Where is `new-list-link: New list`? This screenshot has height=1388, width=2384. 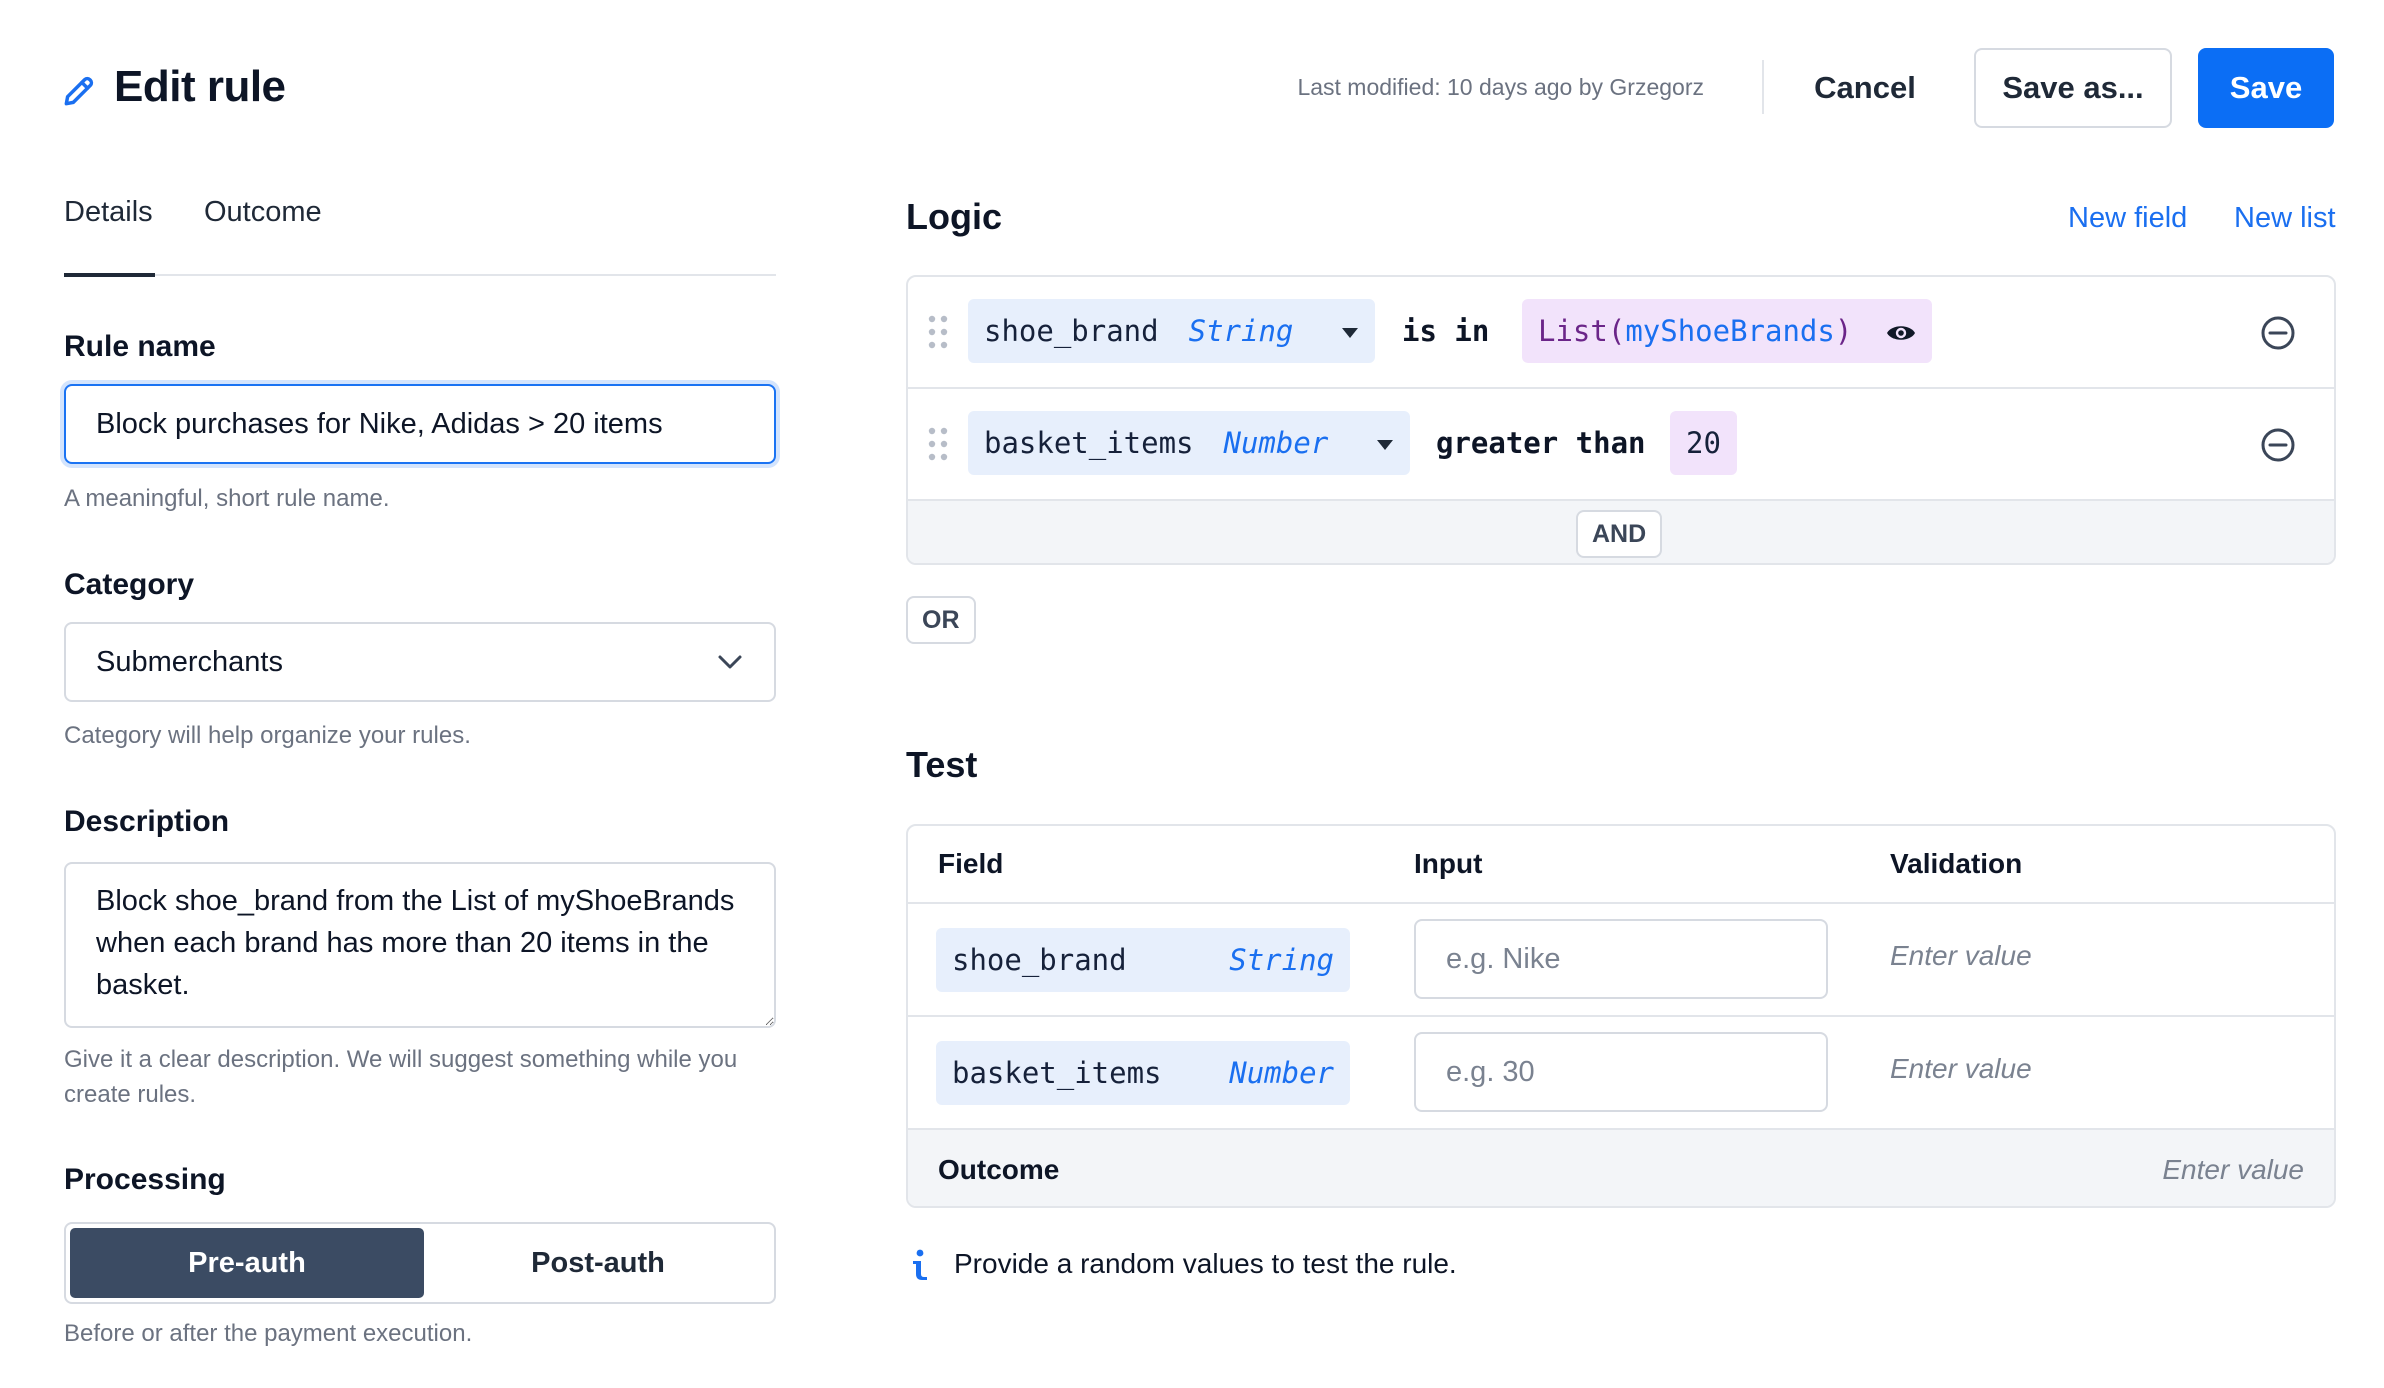 new-list-link: New list is located at coordinates (2285, 218).